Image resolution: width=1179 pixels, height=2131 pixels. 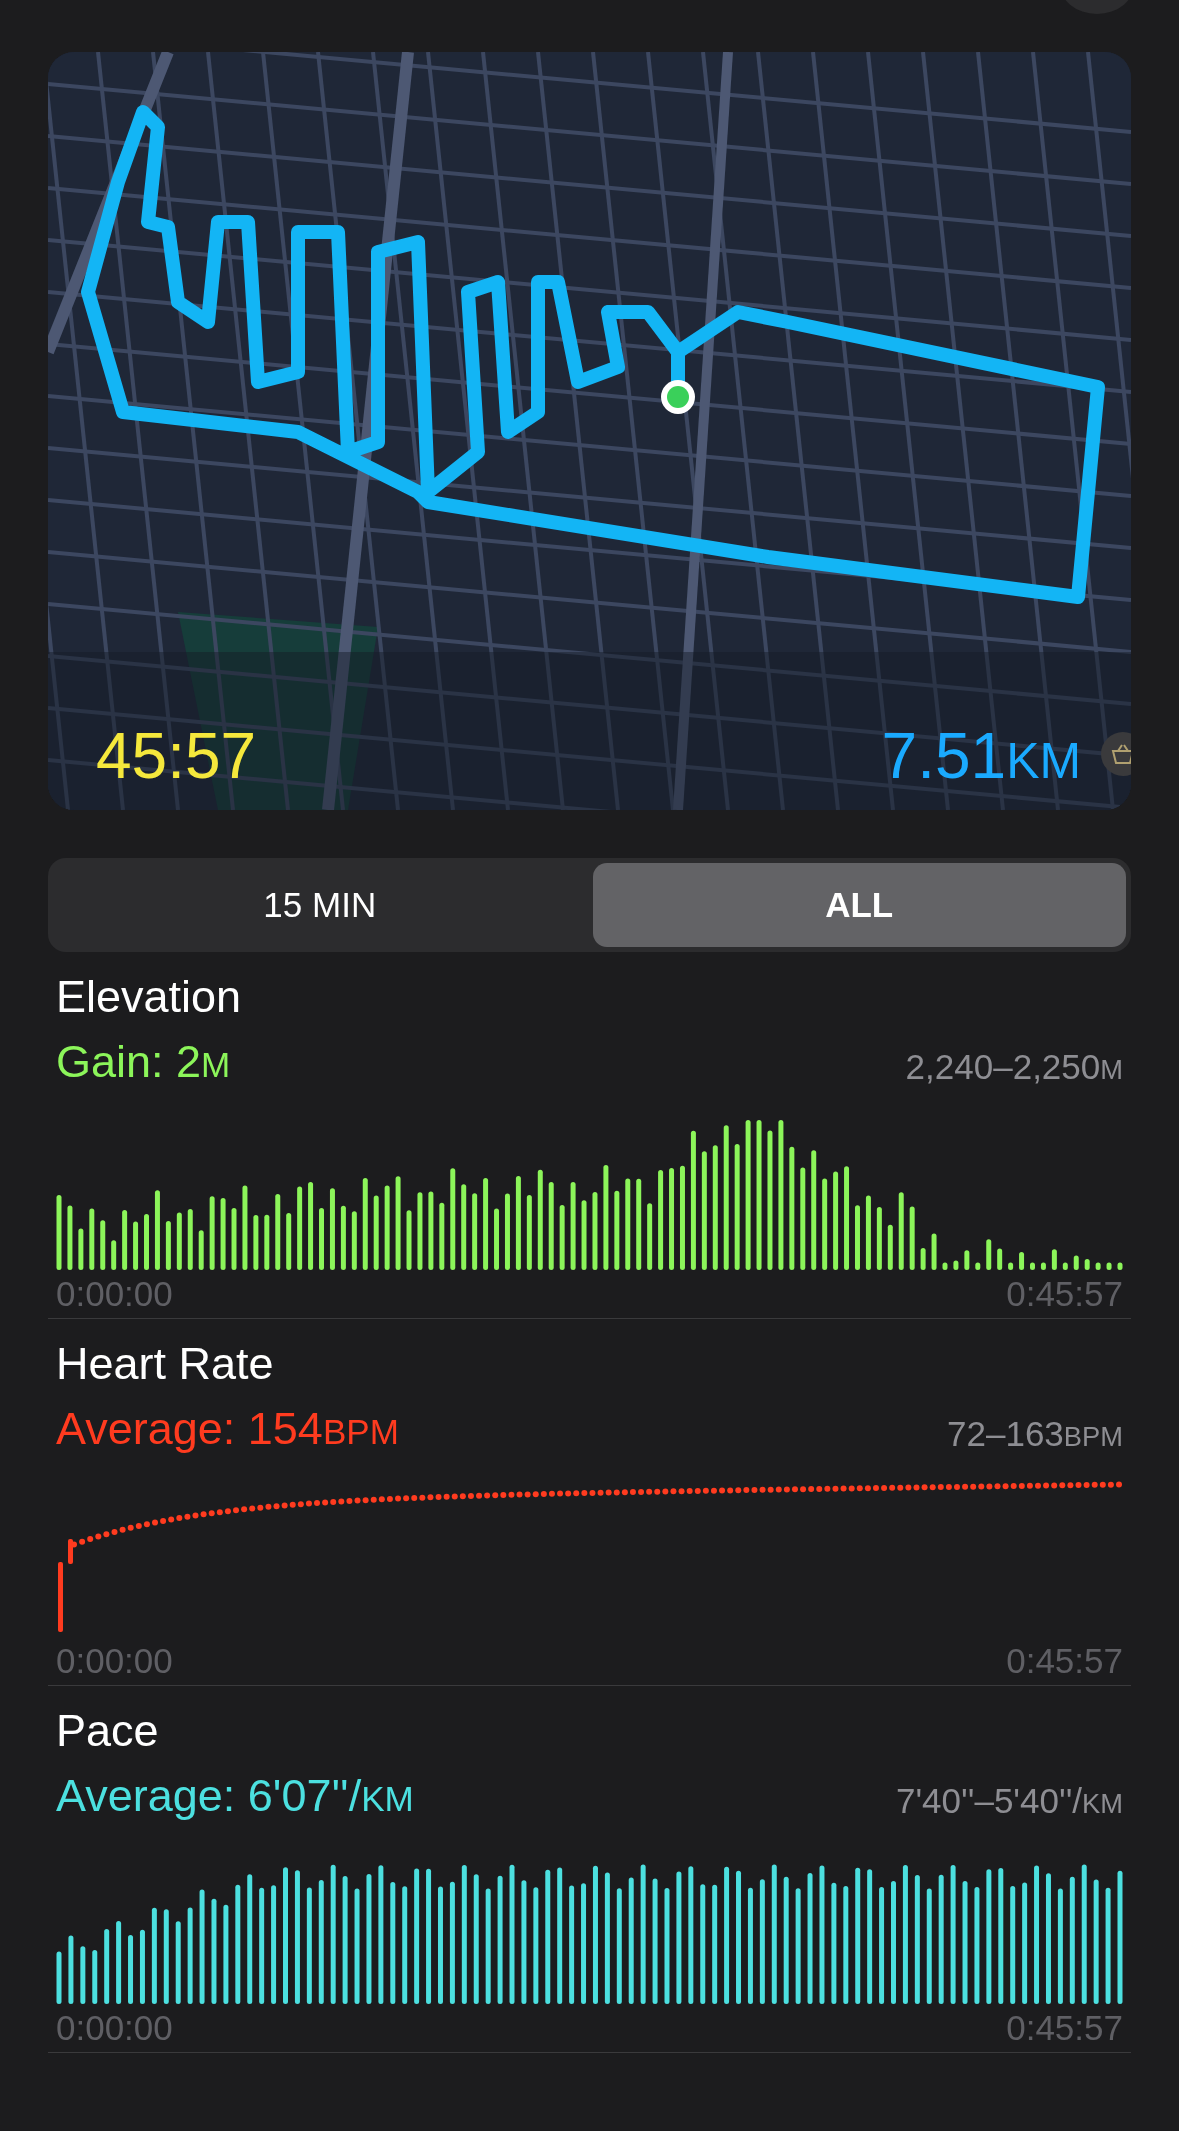 I want to click on metric-range: 2,240–2,250M, so click(x=1014, y=1066).